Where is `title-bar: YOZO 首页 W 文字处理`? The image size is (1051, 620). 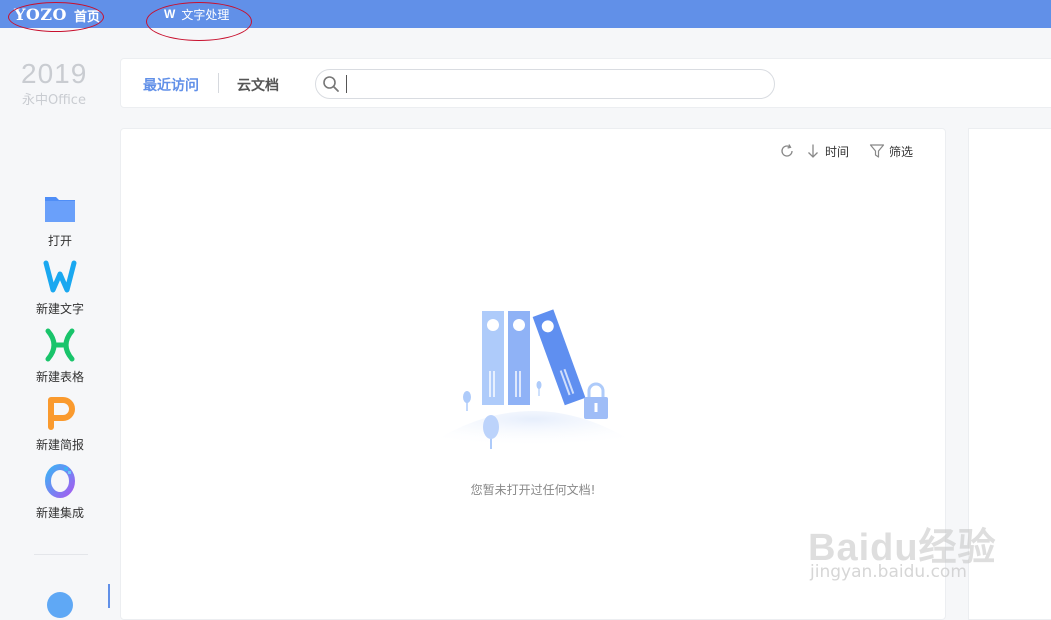 title-bar: YOZO 首页 W 文字处理 is located at coordinates (525, 14).